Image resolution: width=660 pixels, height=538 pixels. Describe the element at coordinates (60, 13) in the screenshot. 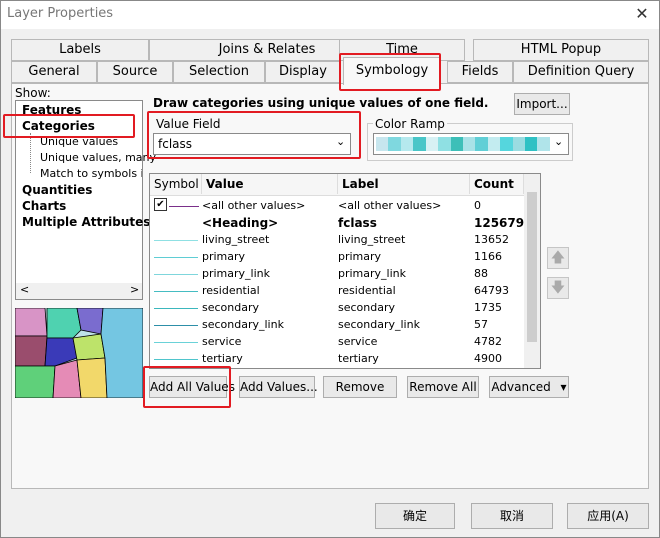

I see `window-title: Layer Properties` at that location.